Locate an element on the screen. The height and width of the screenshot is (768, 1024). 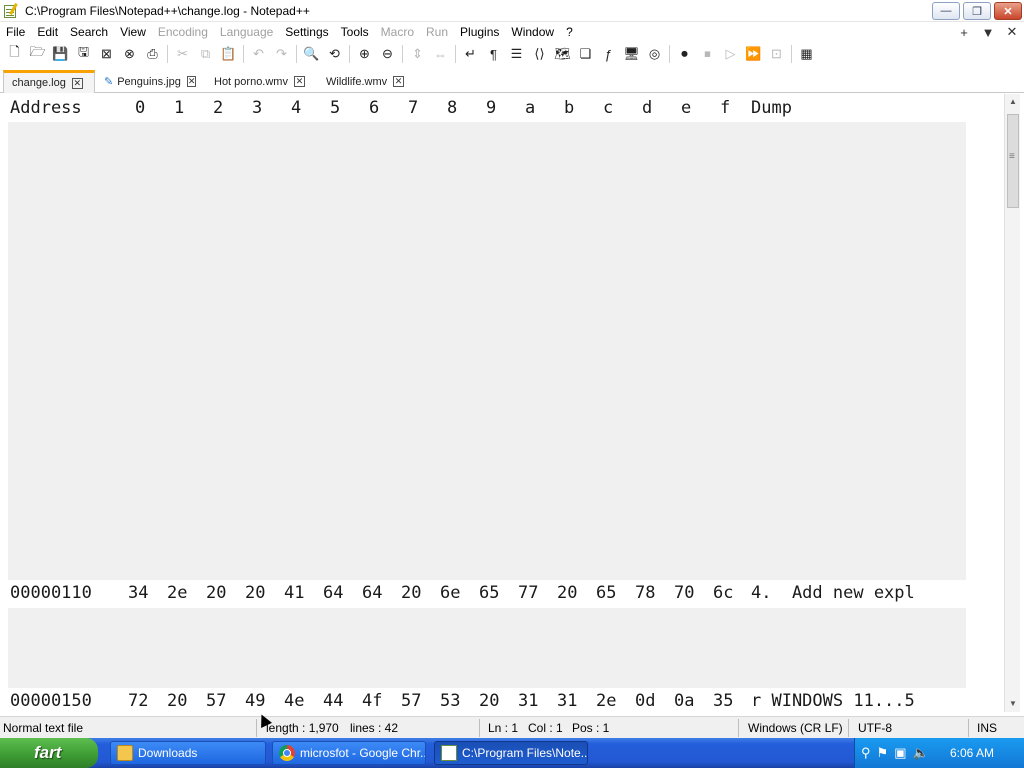
show-all-characters-icon: ¶ is located at coordinates (493, 54).